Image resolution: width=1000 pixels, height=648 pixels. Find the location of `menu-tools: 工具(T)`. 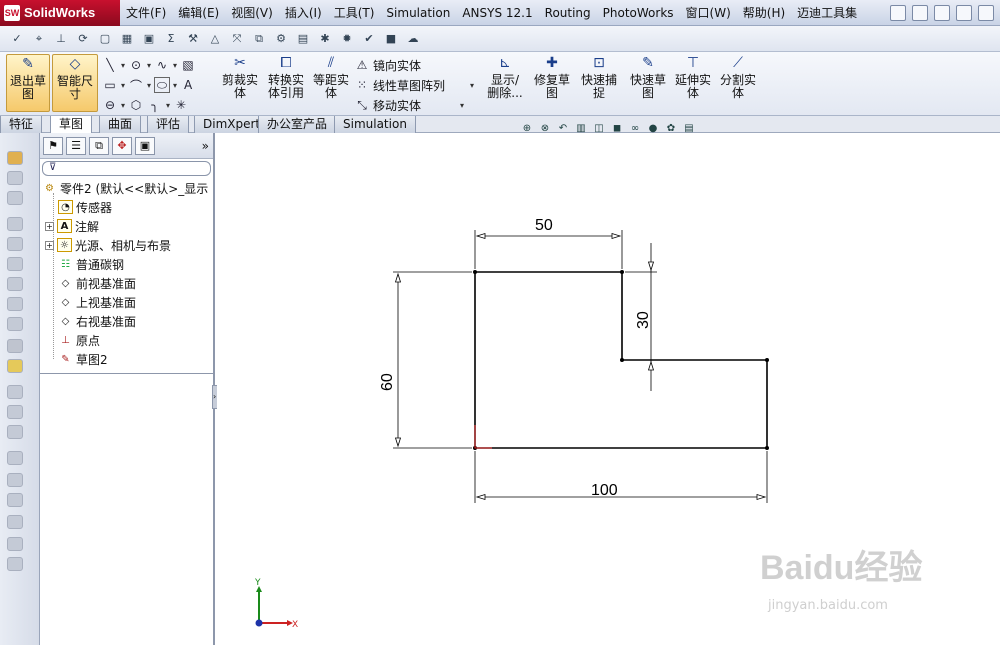

menu-tools: 工具(T) is located at coordinates (354, 13).